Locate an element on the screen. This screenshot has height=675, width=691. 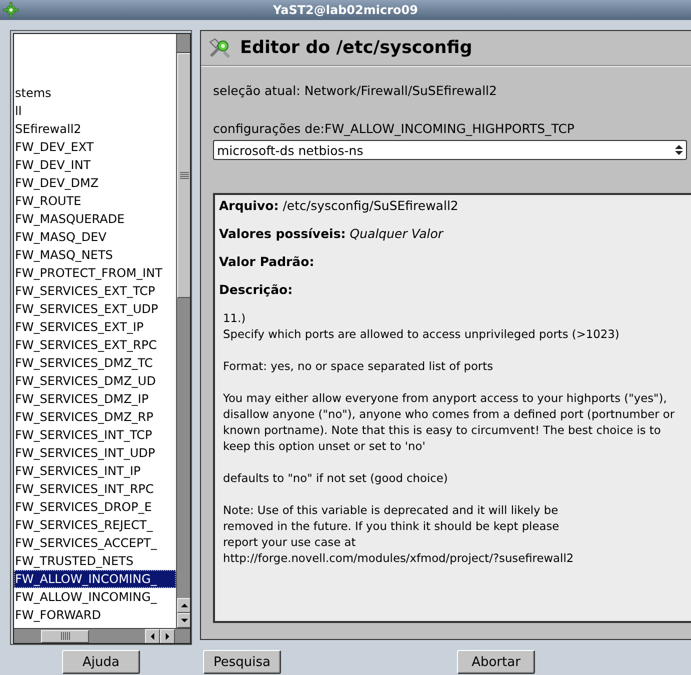
tree-item: FW_SERVICES_EXT_TCP is located at coordinates (95, 291).